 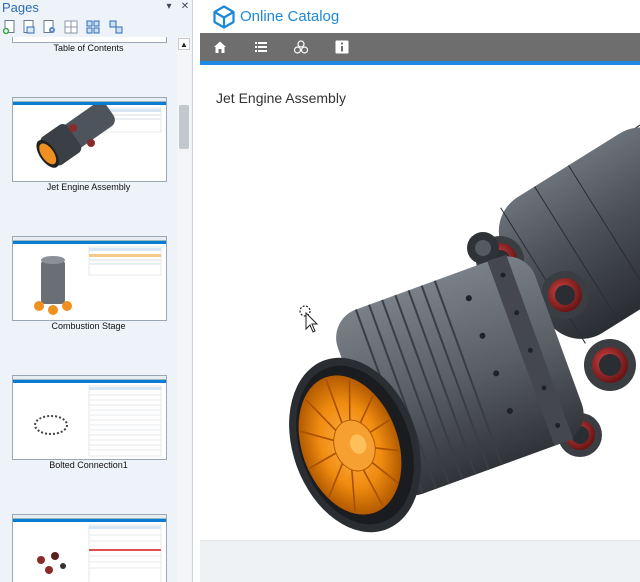 I want to click on list-icon, so click(x=261, y=47).